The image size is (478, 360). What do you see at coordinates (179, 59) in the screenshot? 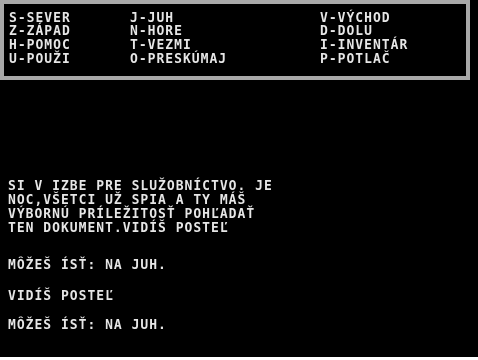
I see `command-examine: O-PRESKÚMAJ` at bounding box center [179, 59].